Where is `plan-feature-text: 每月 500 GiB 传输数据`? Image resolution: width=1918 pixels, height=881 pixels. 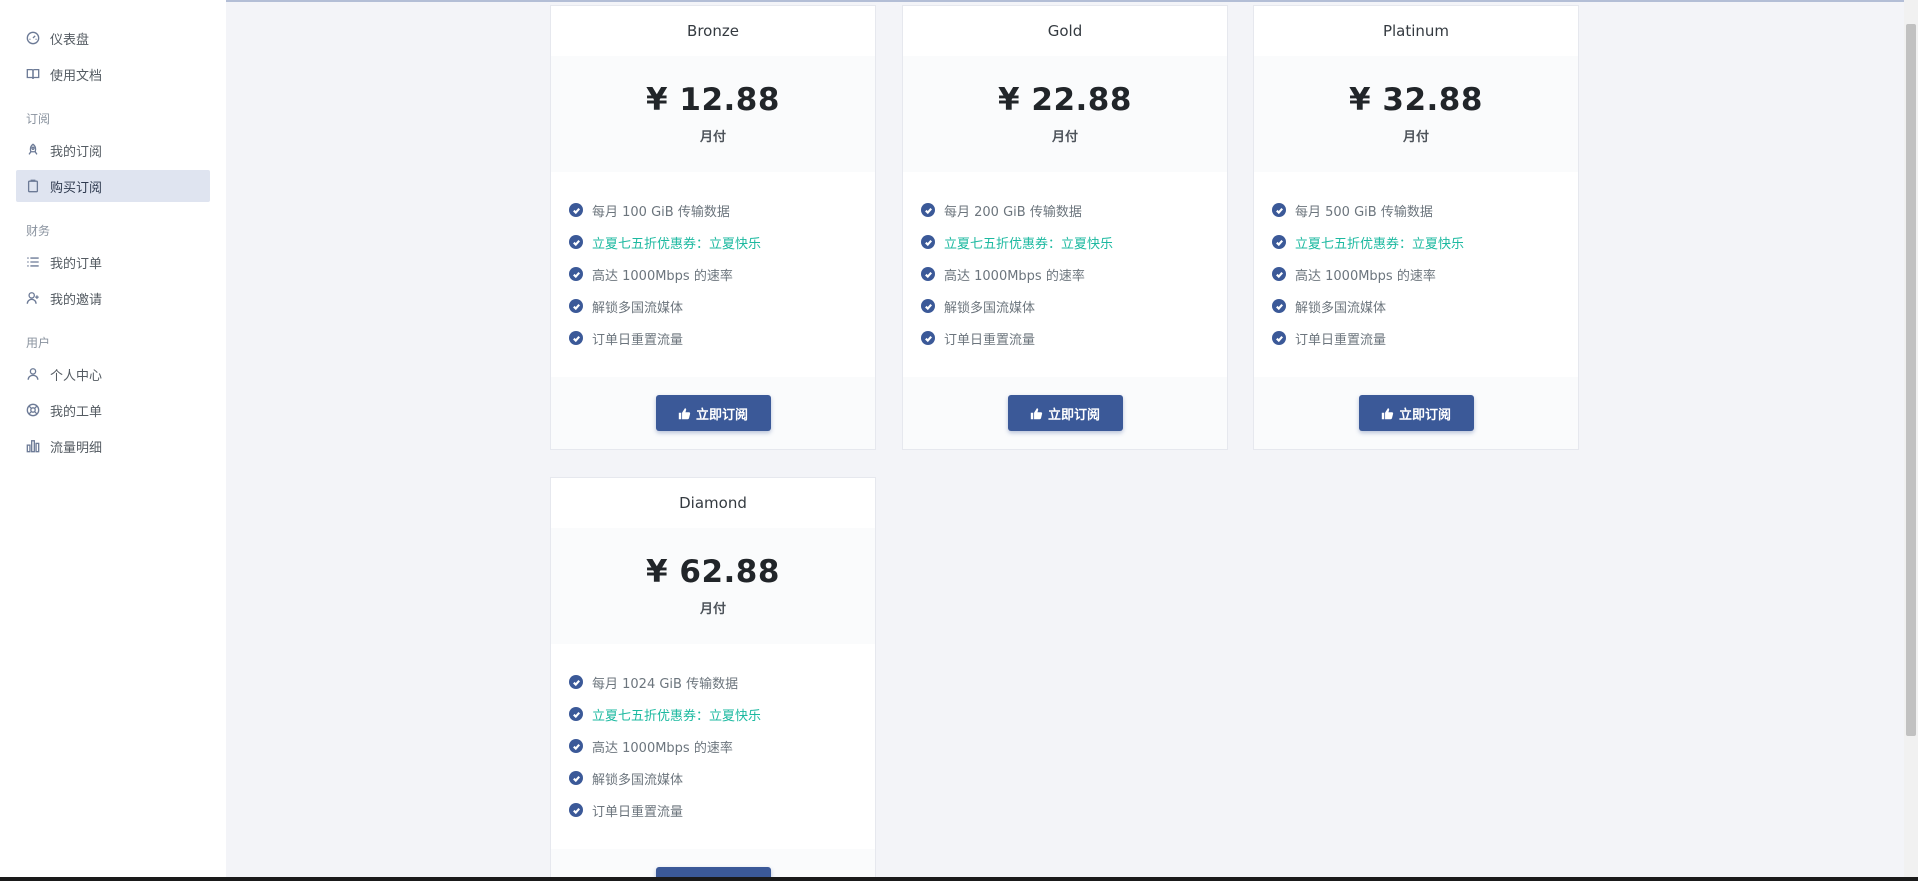
plan-feature-text: 每月 500 GiB 传输数据 is located at coordinates (1364, 212).